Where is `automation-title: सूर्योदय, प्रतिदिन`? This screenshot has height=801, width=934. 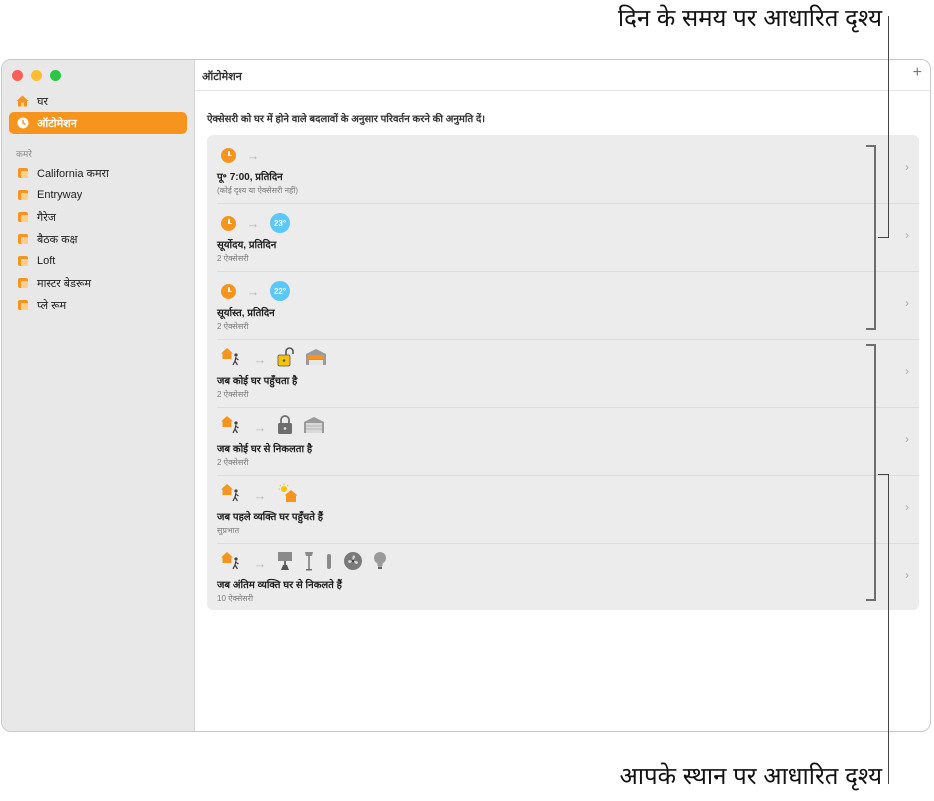 automation-title: सूर्योदय, प्रतिदिन is located at coordinates (247, 245).